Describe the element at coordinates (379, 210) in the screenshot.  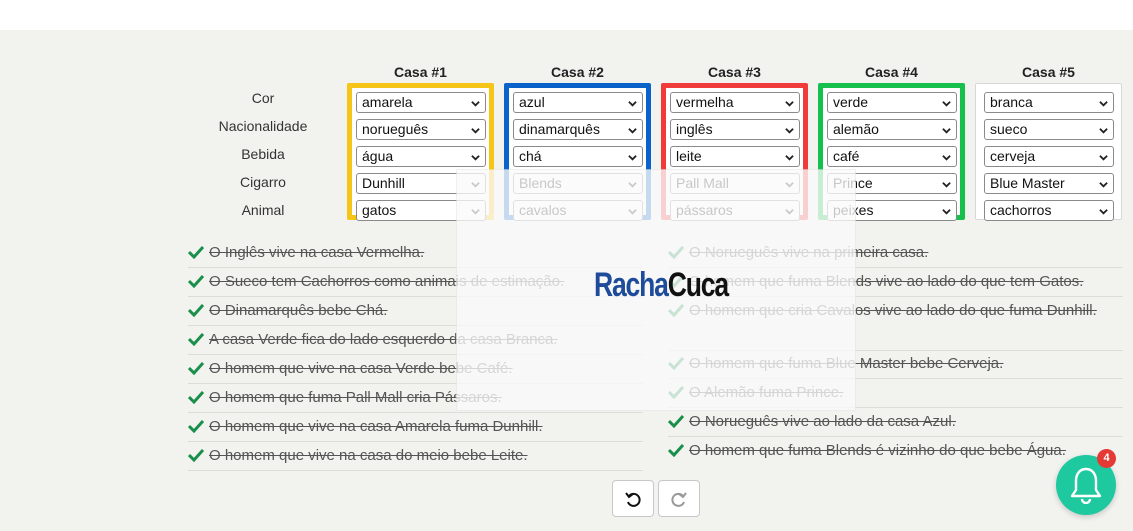
I see `select-value: gatos` at that location.